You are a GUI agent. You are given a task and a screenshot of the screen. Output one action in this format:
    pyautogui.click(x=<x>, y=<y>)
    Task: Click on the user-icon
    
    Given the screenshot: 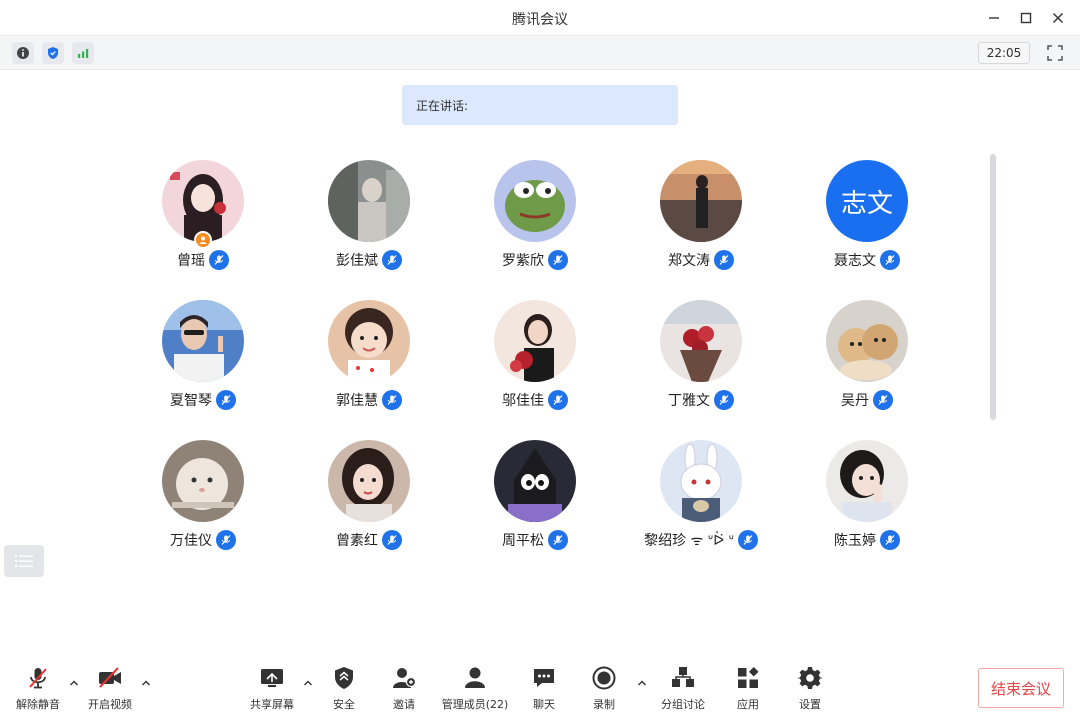 What is the action you would take?
    pyautogui.click(x=203, y=240)
    